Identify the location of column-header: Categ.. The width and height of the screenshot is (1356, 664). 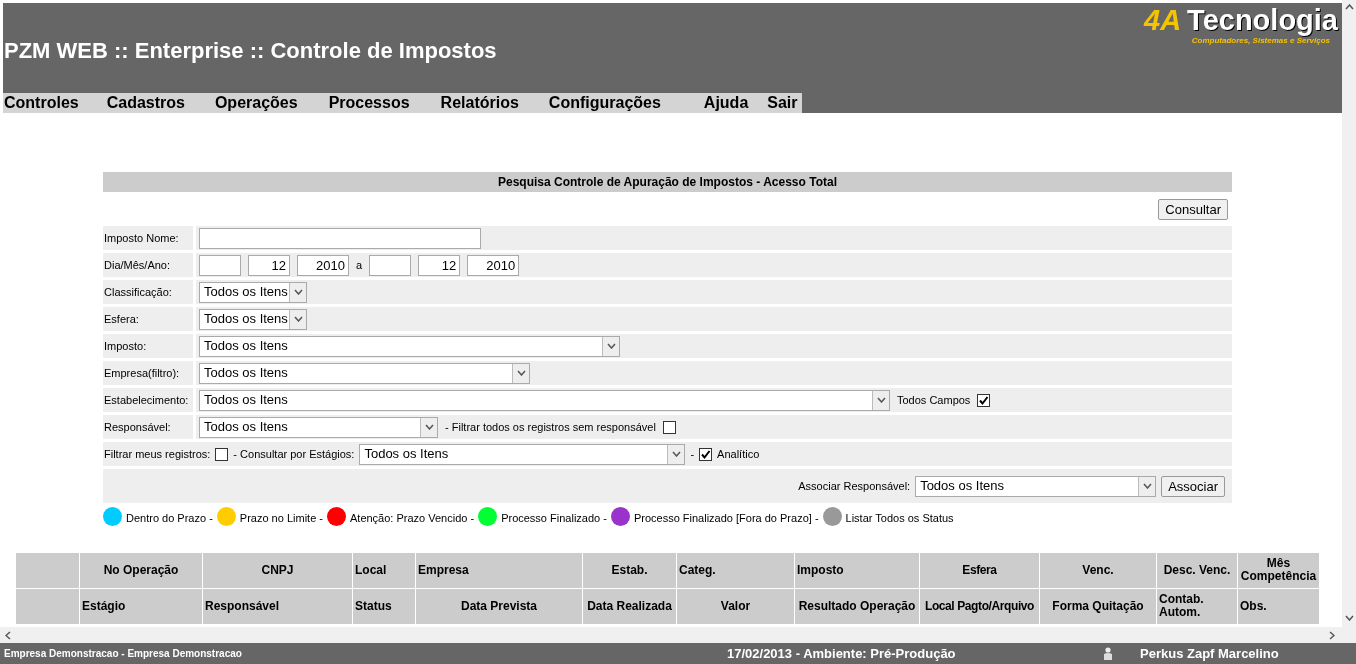
(697, 570).